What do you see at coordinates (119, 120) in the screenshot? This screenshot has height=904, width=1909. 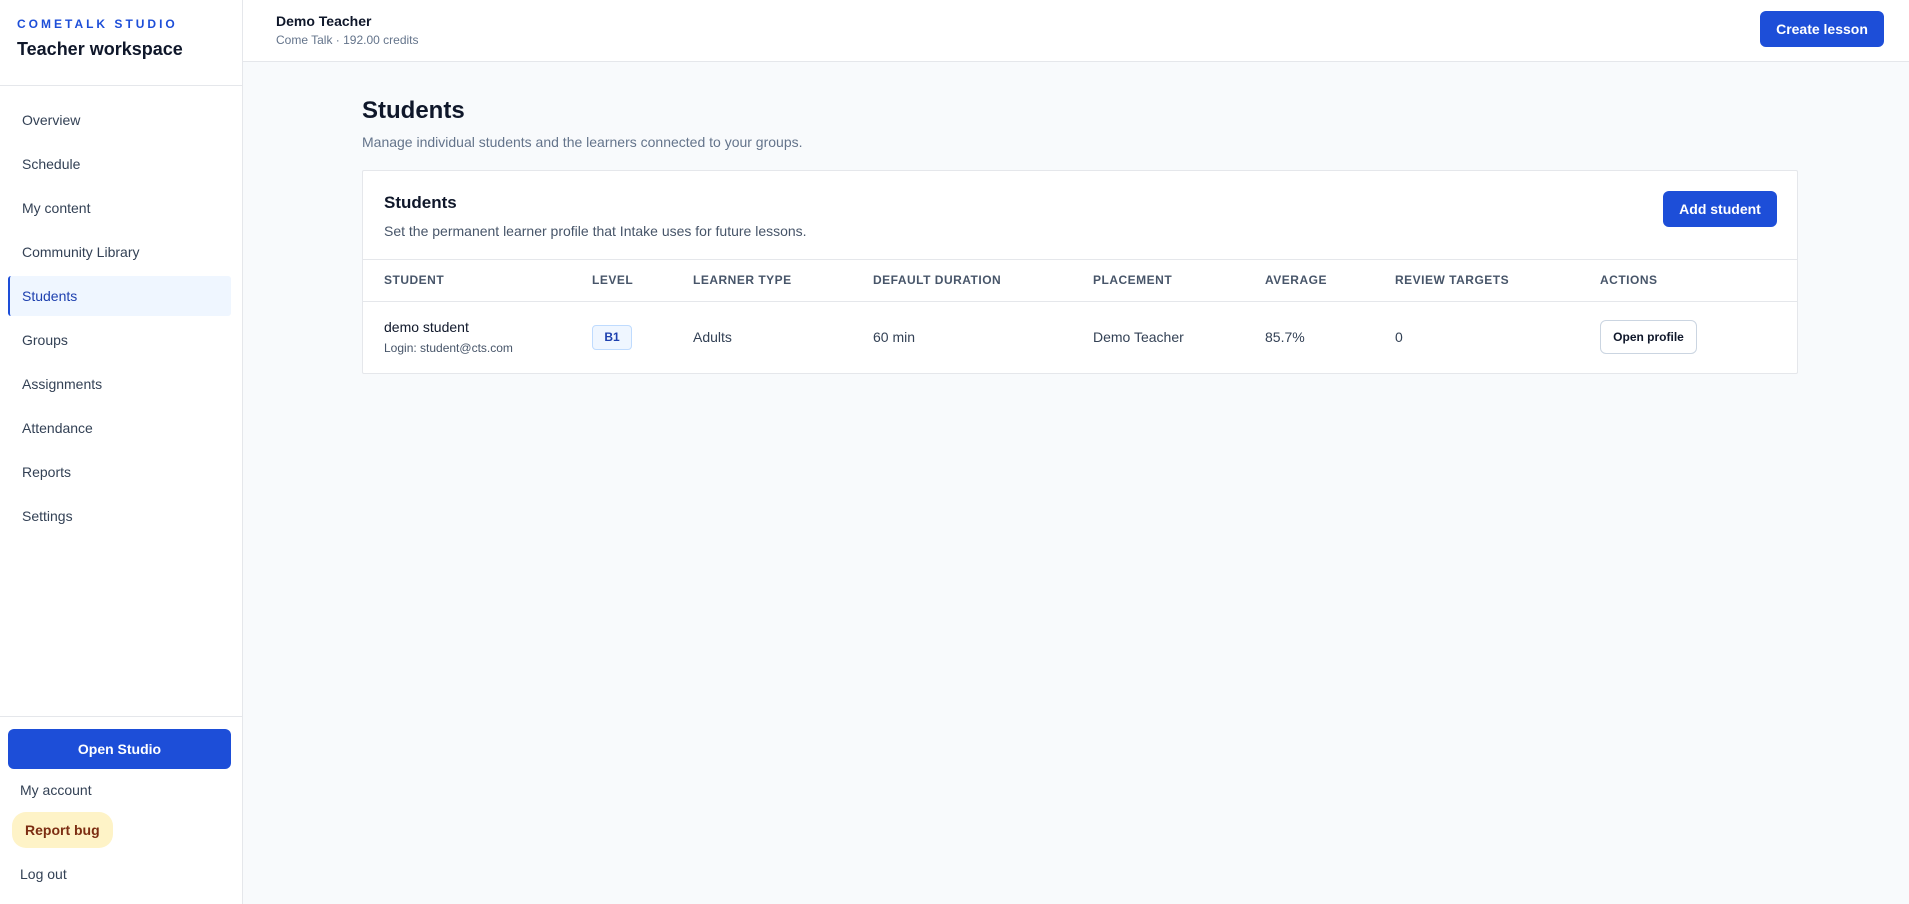 I see `sidebar-item-overview: Overview` at bounding box center [119, 120].